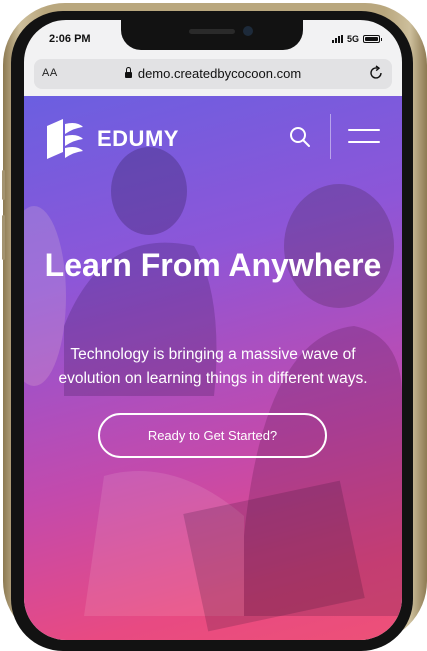  What do you see at coordinates (128, 72) in the screenshot?
I see `lock-icon` at bounding box center [128, 72].